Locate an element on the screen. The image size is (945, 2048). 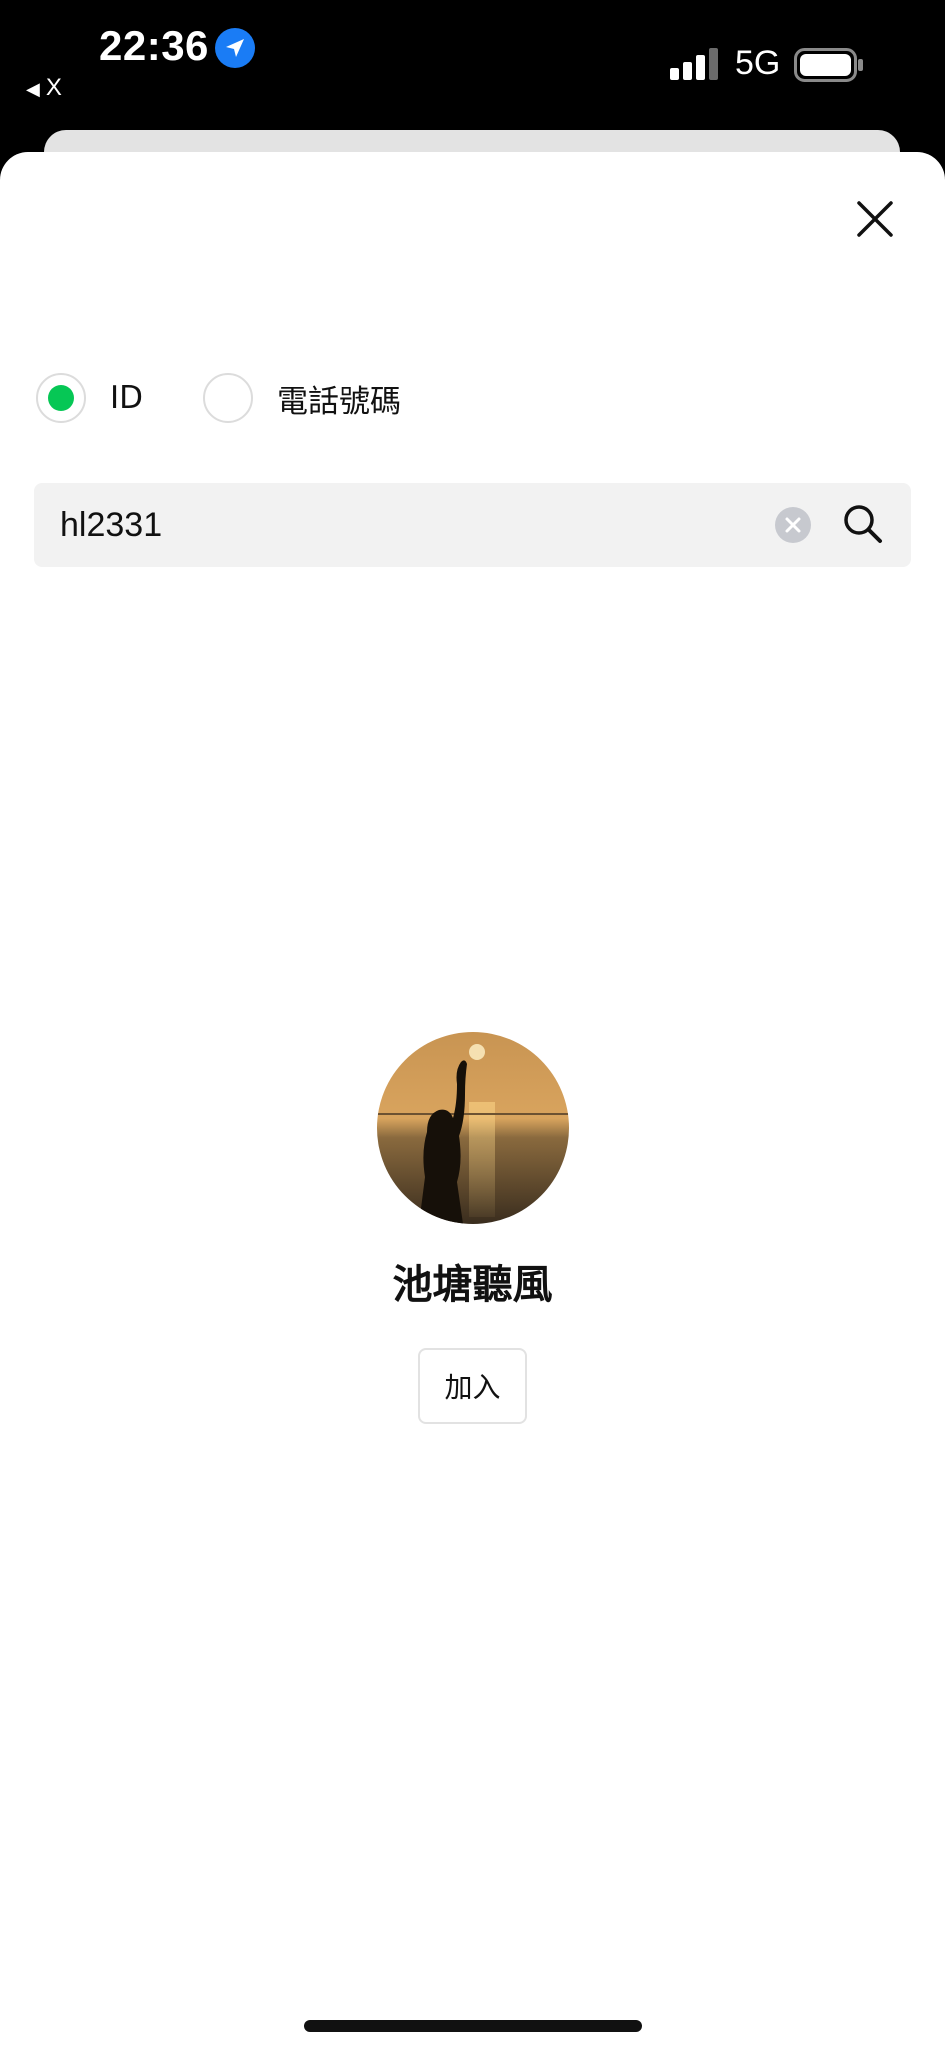
clear-button is located at coordinates (793, 525).